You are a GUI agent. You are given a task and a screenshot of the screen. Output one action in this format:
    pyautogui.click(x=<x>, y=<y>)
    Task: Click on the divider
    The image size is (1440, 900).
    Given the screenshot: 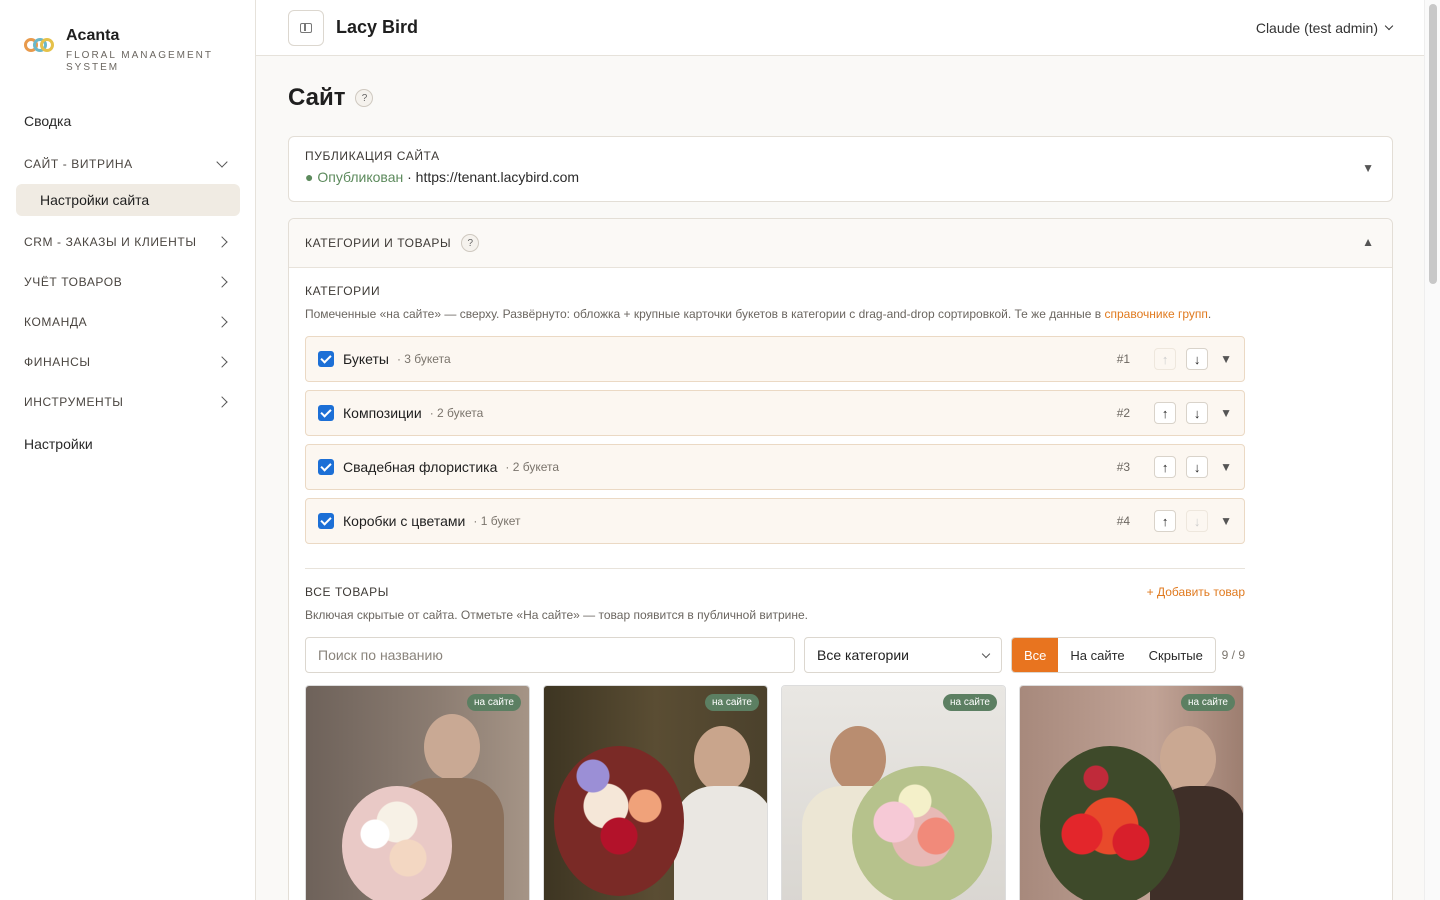 What is the action you would take?
    pyautogui.click(x=775, y=568)
    